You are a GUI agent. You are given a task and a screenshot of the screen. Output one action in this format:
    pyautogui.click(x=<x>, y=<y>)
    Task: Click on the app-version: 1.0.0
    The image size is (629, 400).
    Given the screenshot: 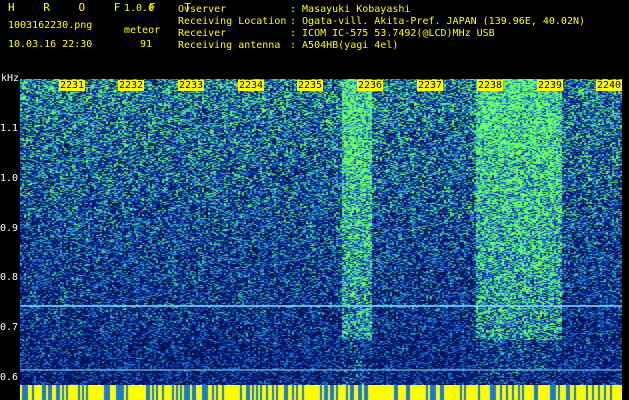 What is the action you would take?
    pyautogui.click(x=139, y=8)
    